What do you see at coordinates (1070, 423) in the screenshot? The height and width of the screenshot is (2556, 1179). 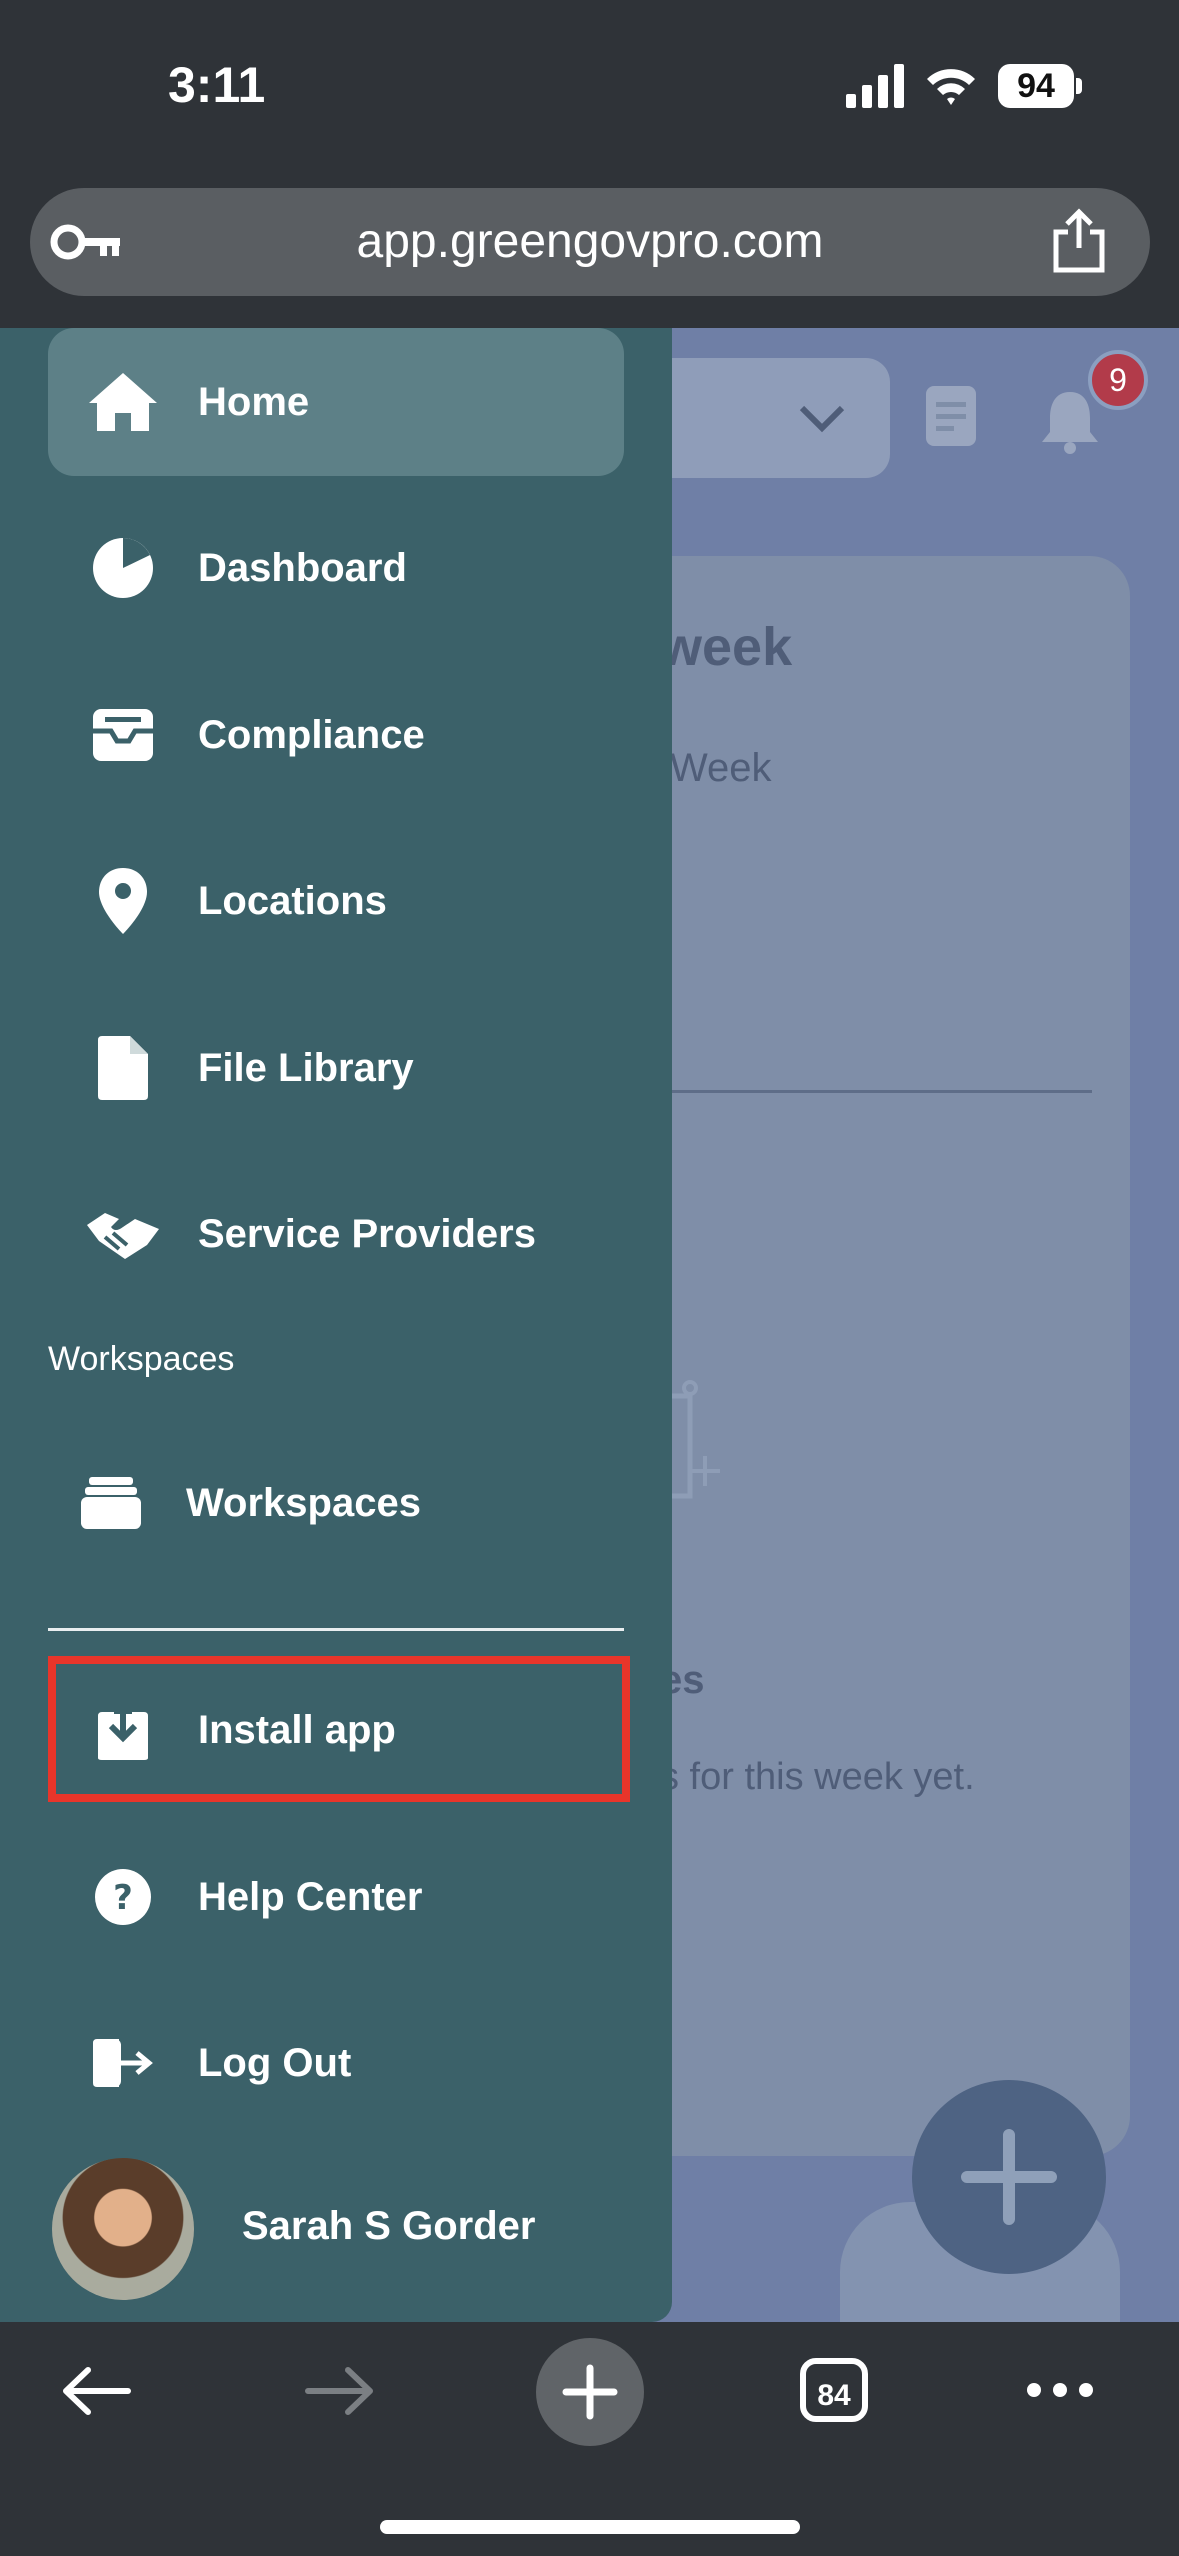 I see `bell-icon` at bounding box center [1070, 423].